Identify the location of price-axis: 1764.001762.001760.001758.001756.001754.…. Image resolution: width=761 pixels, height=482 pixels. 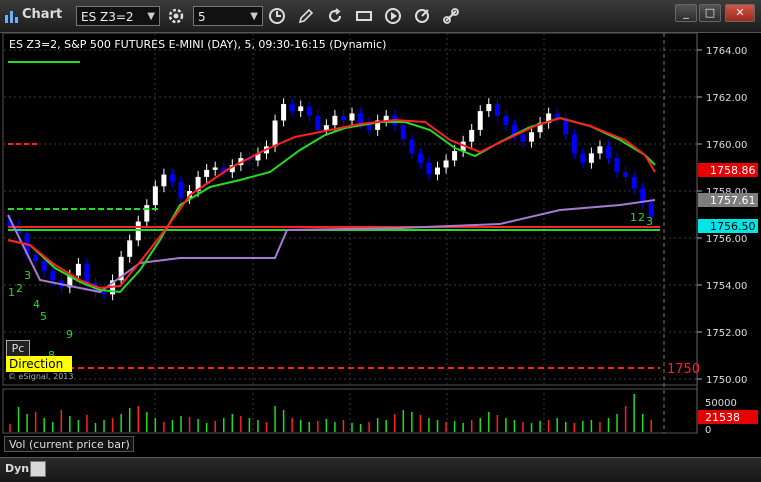
(722, 216).